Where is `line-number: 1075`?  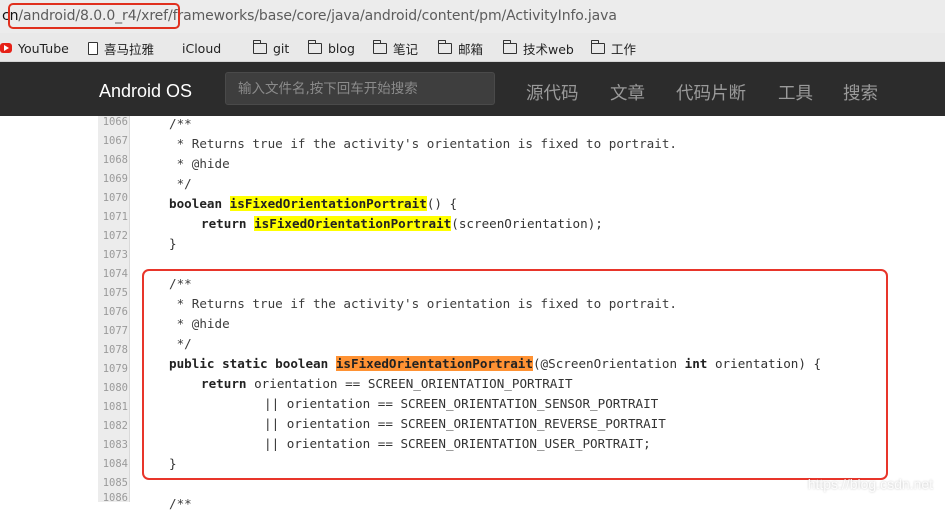
line-number: 1075 is located at coordinates (113, 293).